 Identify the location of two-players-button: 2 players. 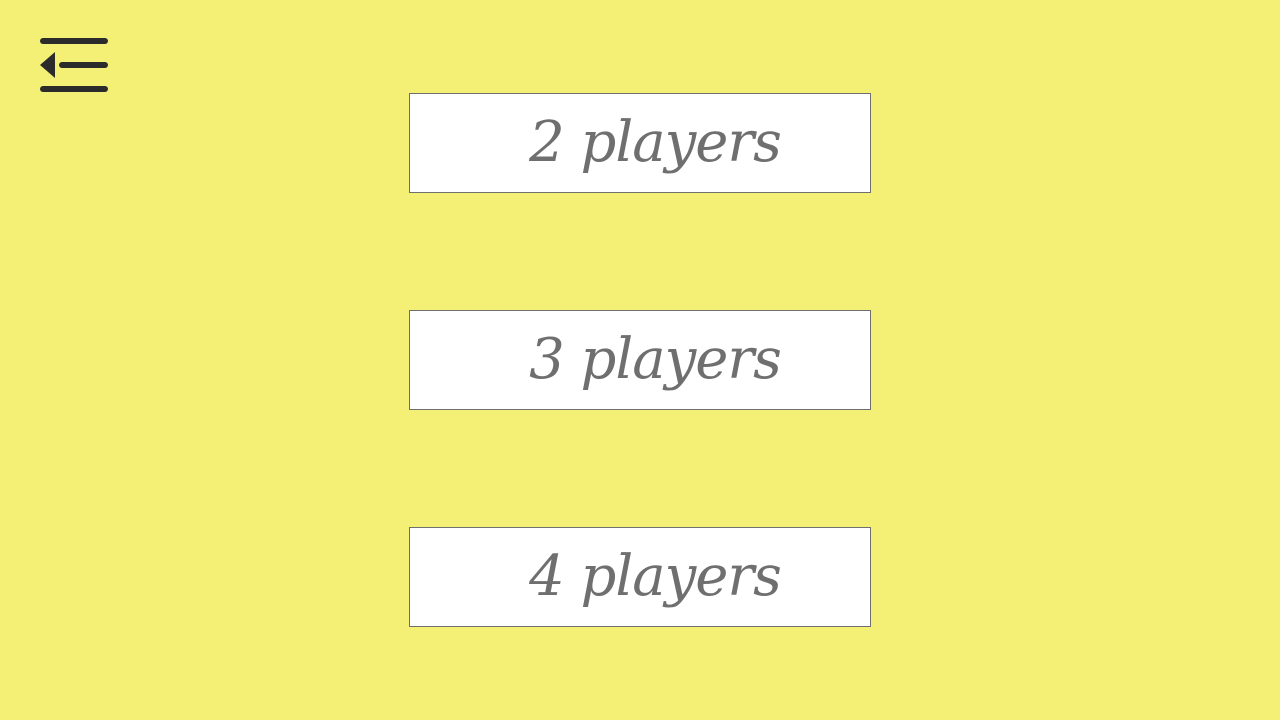
(640, 143).